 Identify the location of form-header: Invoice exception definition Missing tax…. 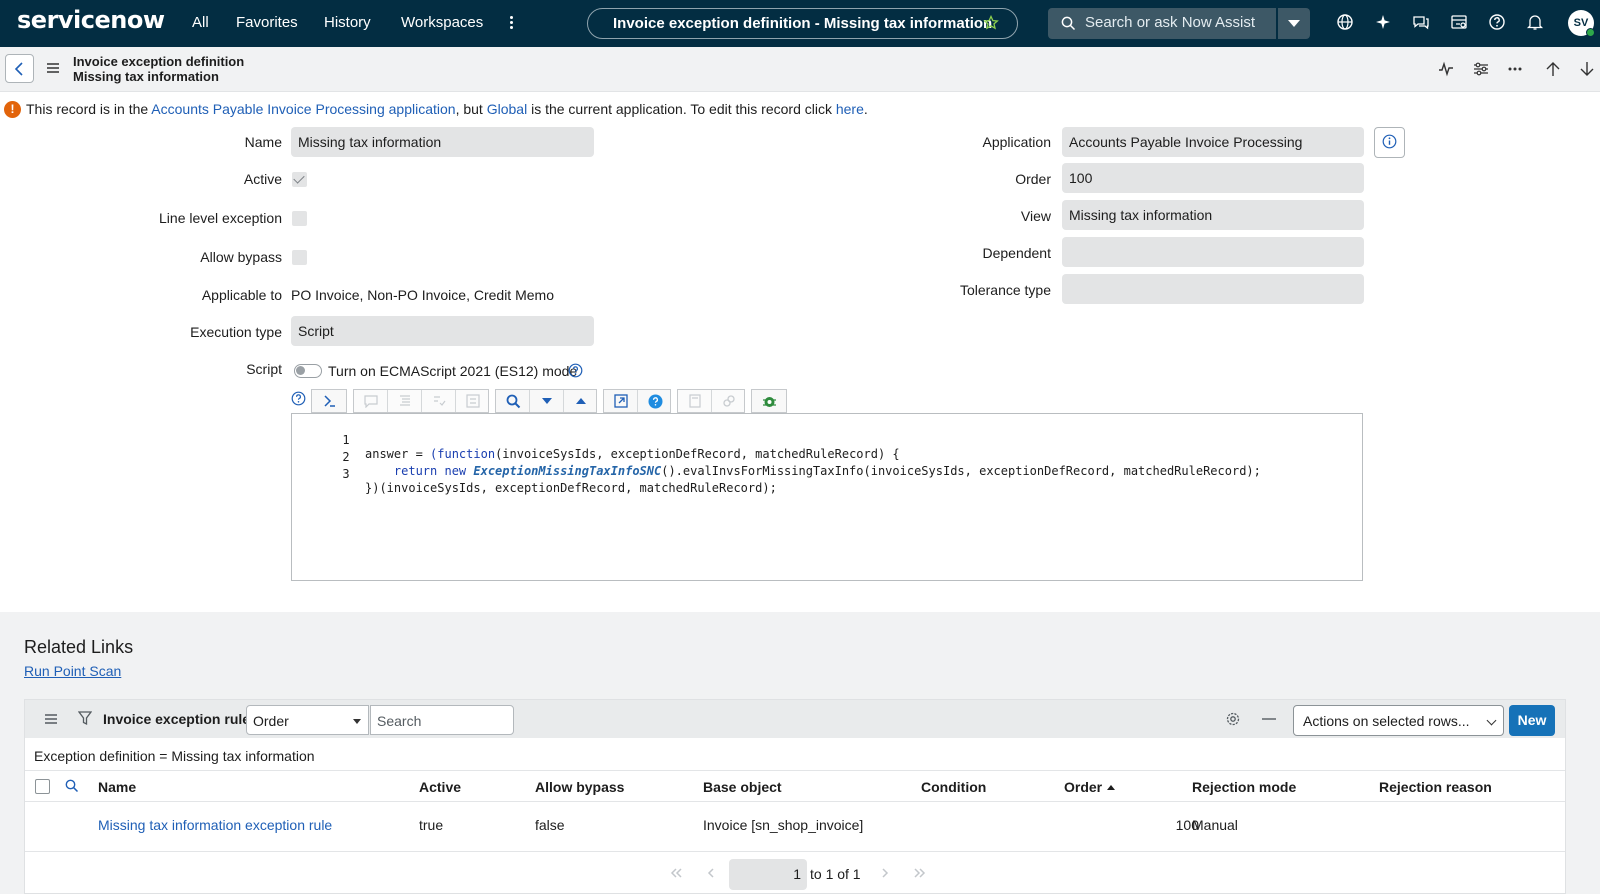
(800, 69).